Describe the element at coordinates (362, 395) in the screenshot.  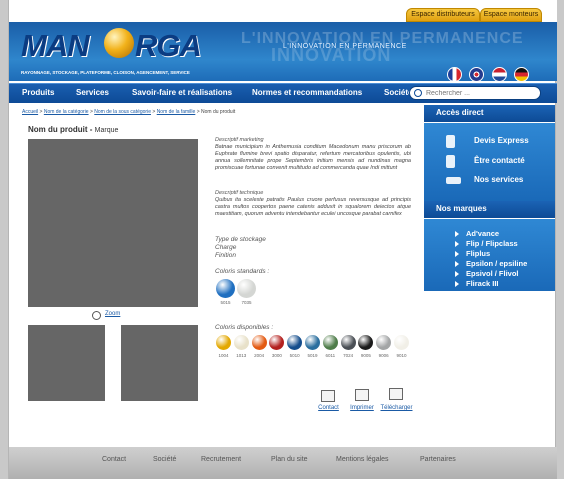
I see `print-icon` at that location.